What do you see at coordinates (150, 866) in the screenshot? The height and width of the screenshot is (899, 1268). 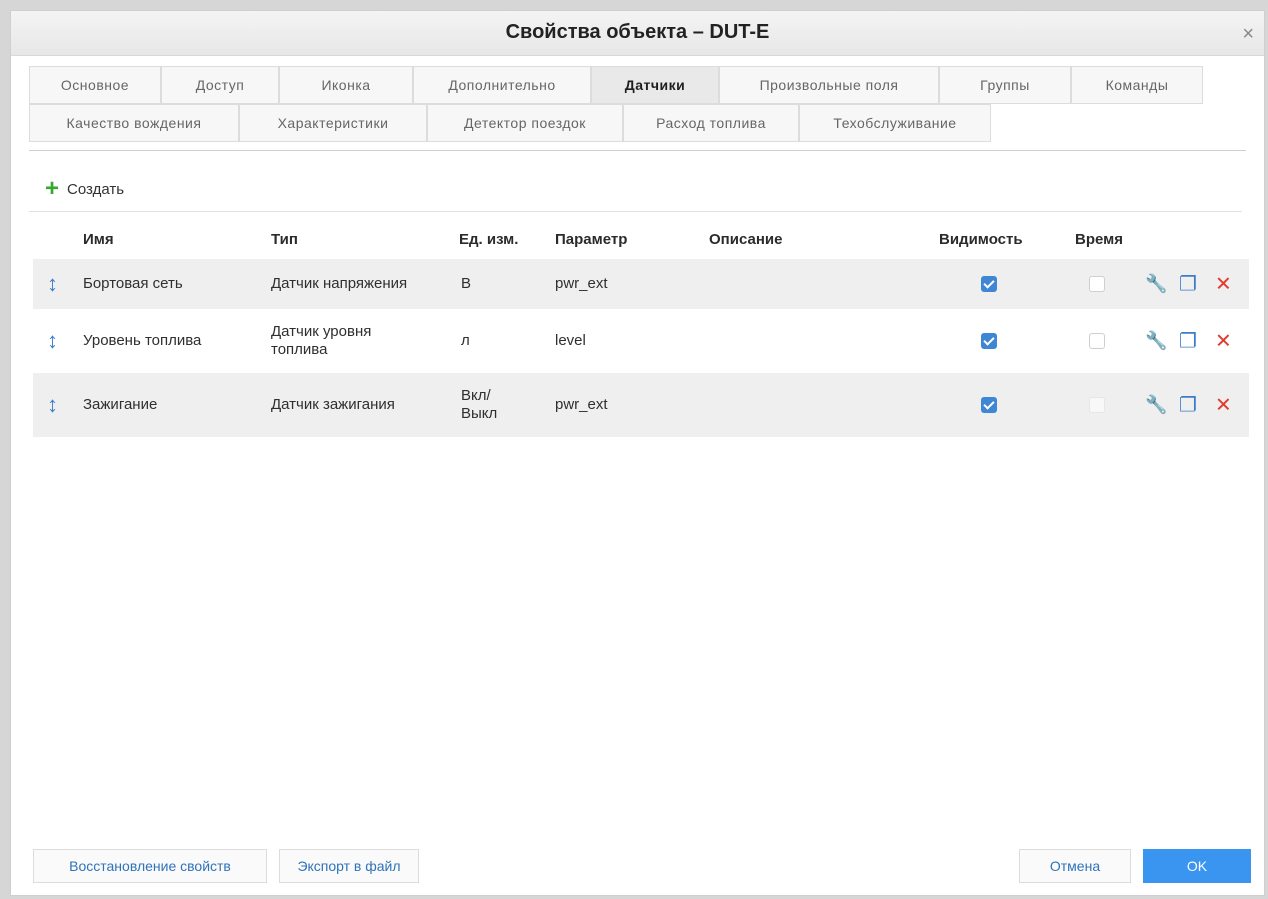 I see `restore-properties-button: Восстановление свойств` at bounding box center [150, 866].